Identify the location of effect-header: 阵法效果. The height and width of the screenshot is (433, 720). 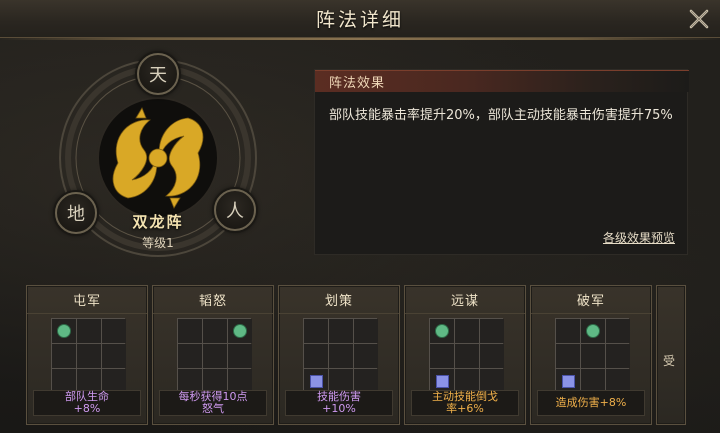
(502, 81).